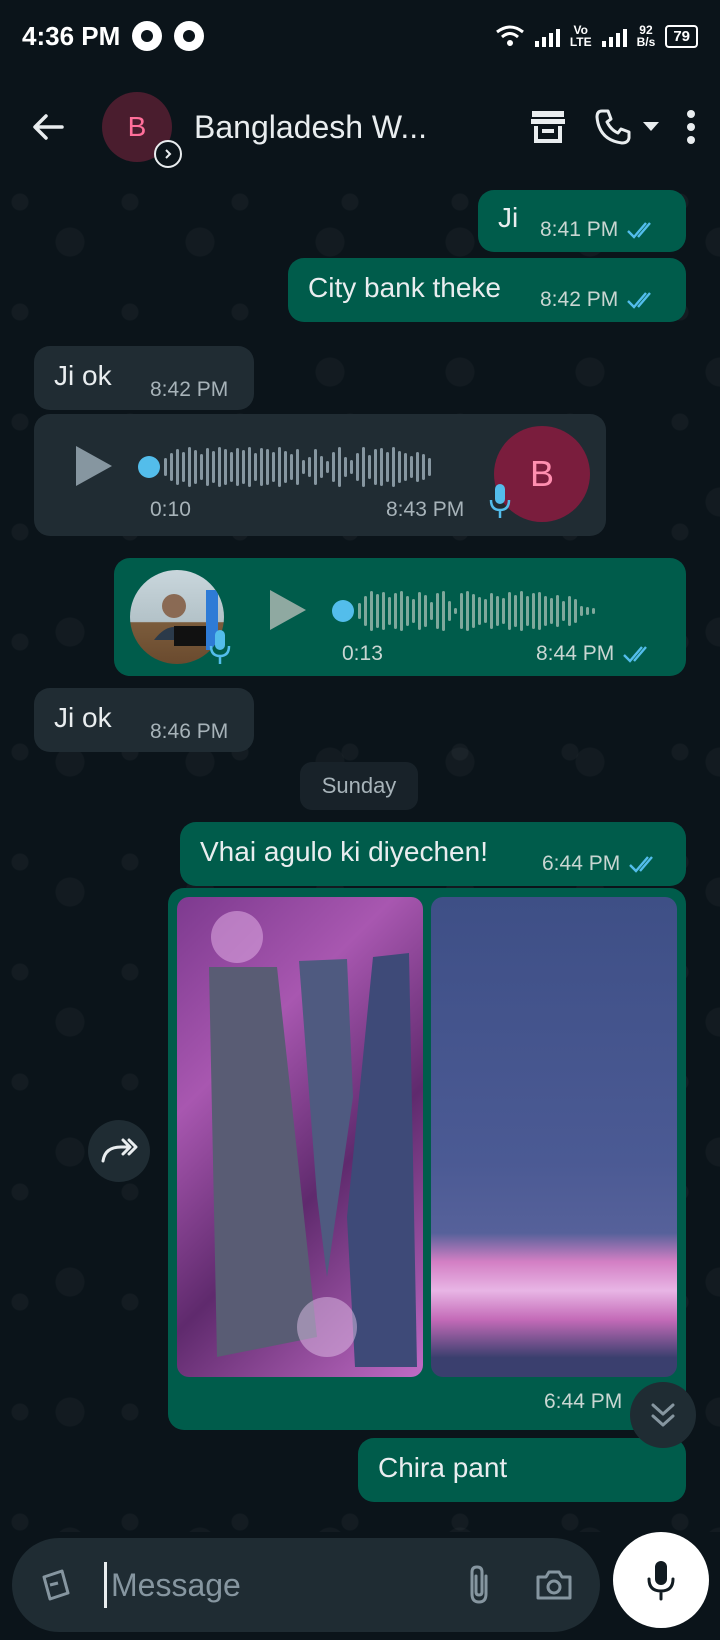  I want to click on message-time: 8:44 PM, so click(575, 653).